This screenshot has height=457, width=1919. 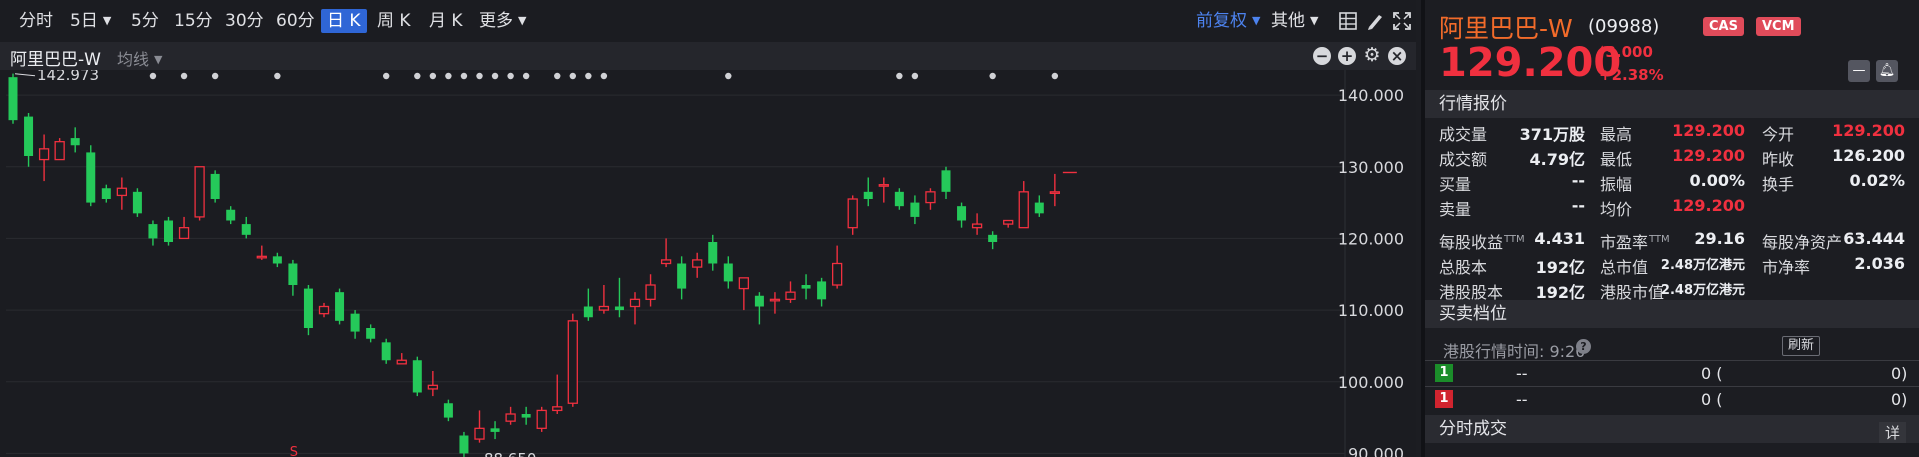 I want to click on close-circle-icon: ×, so click(x=1397, y=56).